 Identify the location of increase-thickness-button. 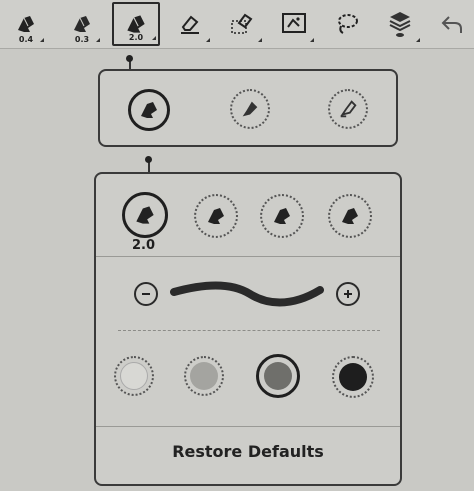
(348, 294).